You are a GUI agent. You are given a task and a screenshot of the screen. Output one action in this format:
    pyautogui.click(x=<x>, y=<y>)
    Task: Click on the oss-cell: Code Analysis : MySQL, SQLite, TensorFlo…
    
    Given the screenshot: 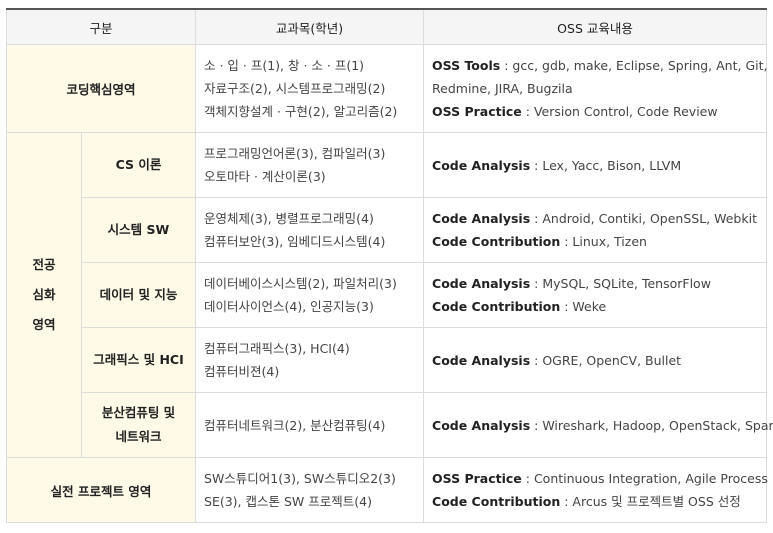 What is the action you would take?
    pyautogui.click(x=595, y=295)
    